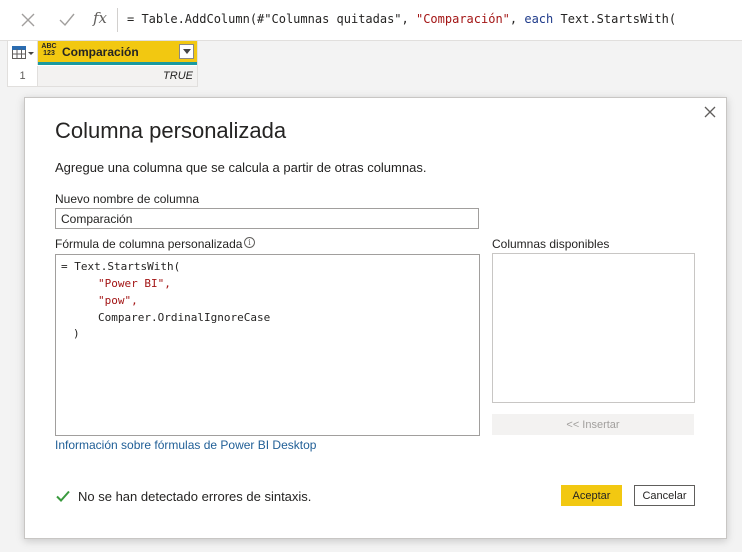 The image size is (742, 552). I want to click on table-cell: TRUE, so click(117, 76).